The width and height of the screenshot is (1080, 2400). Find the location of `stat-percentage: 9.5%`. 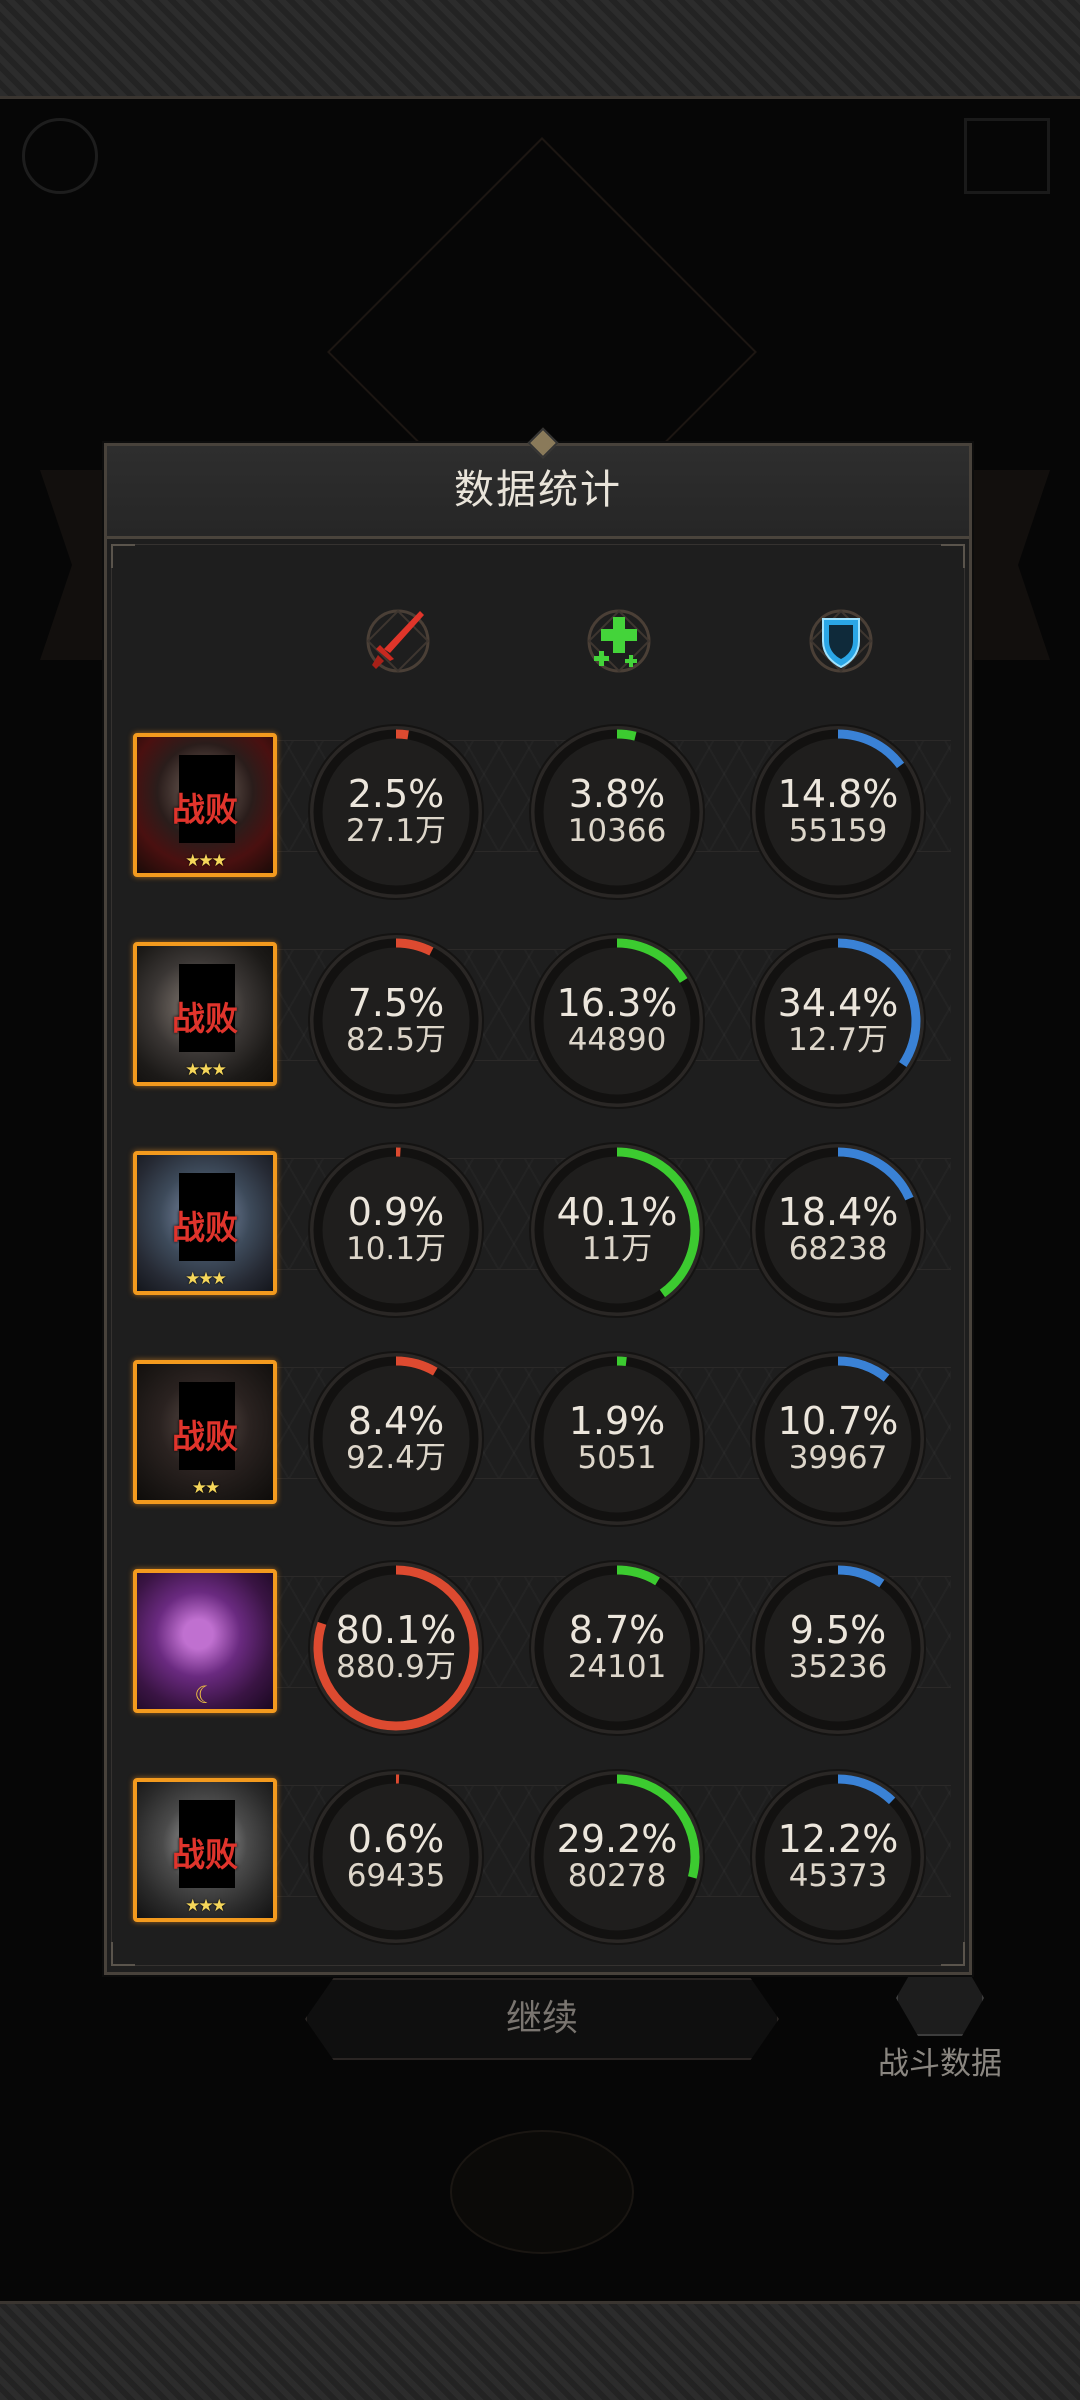

stat-percentage: 9.5% is located at coordinates (838, 1630).